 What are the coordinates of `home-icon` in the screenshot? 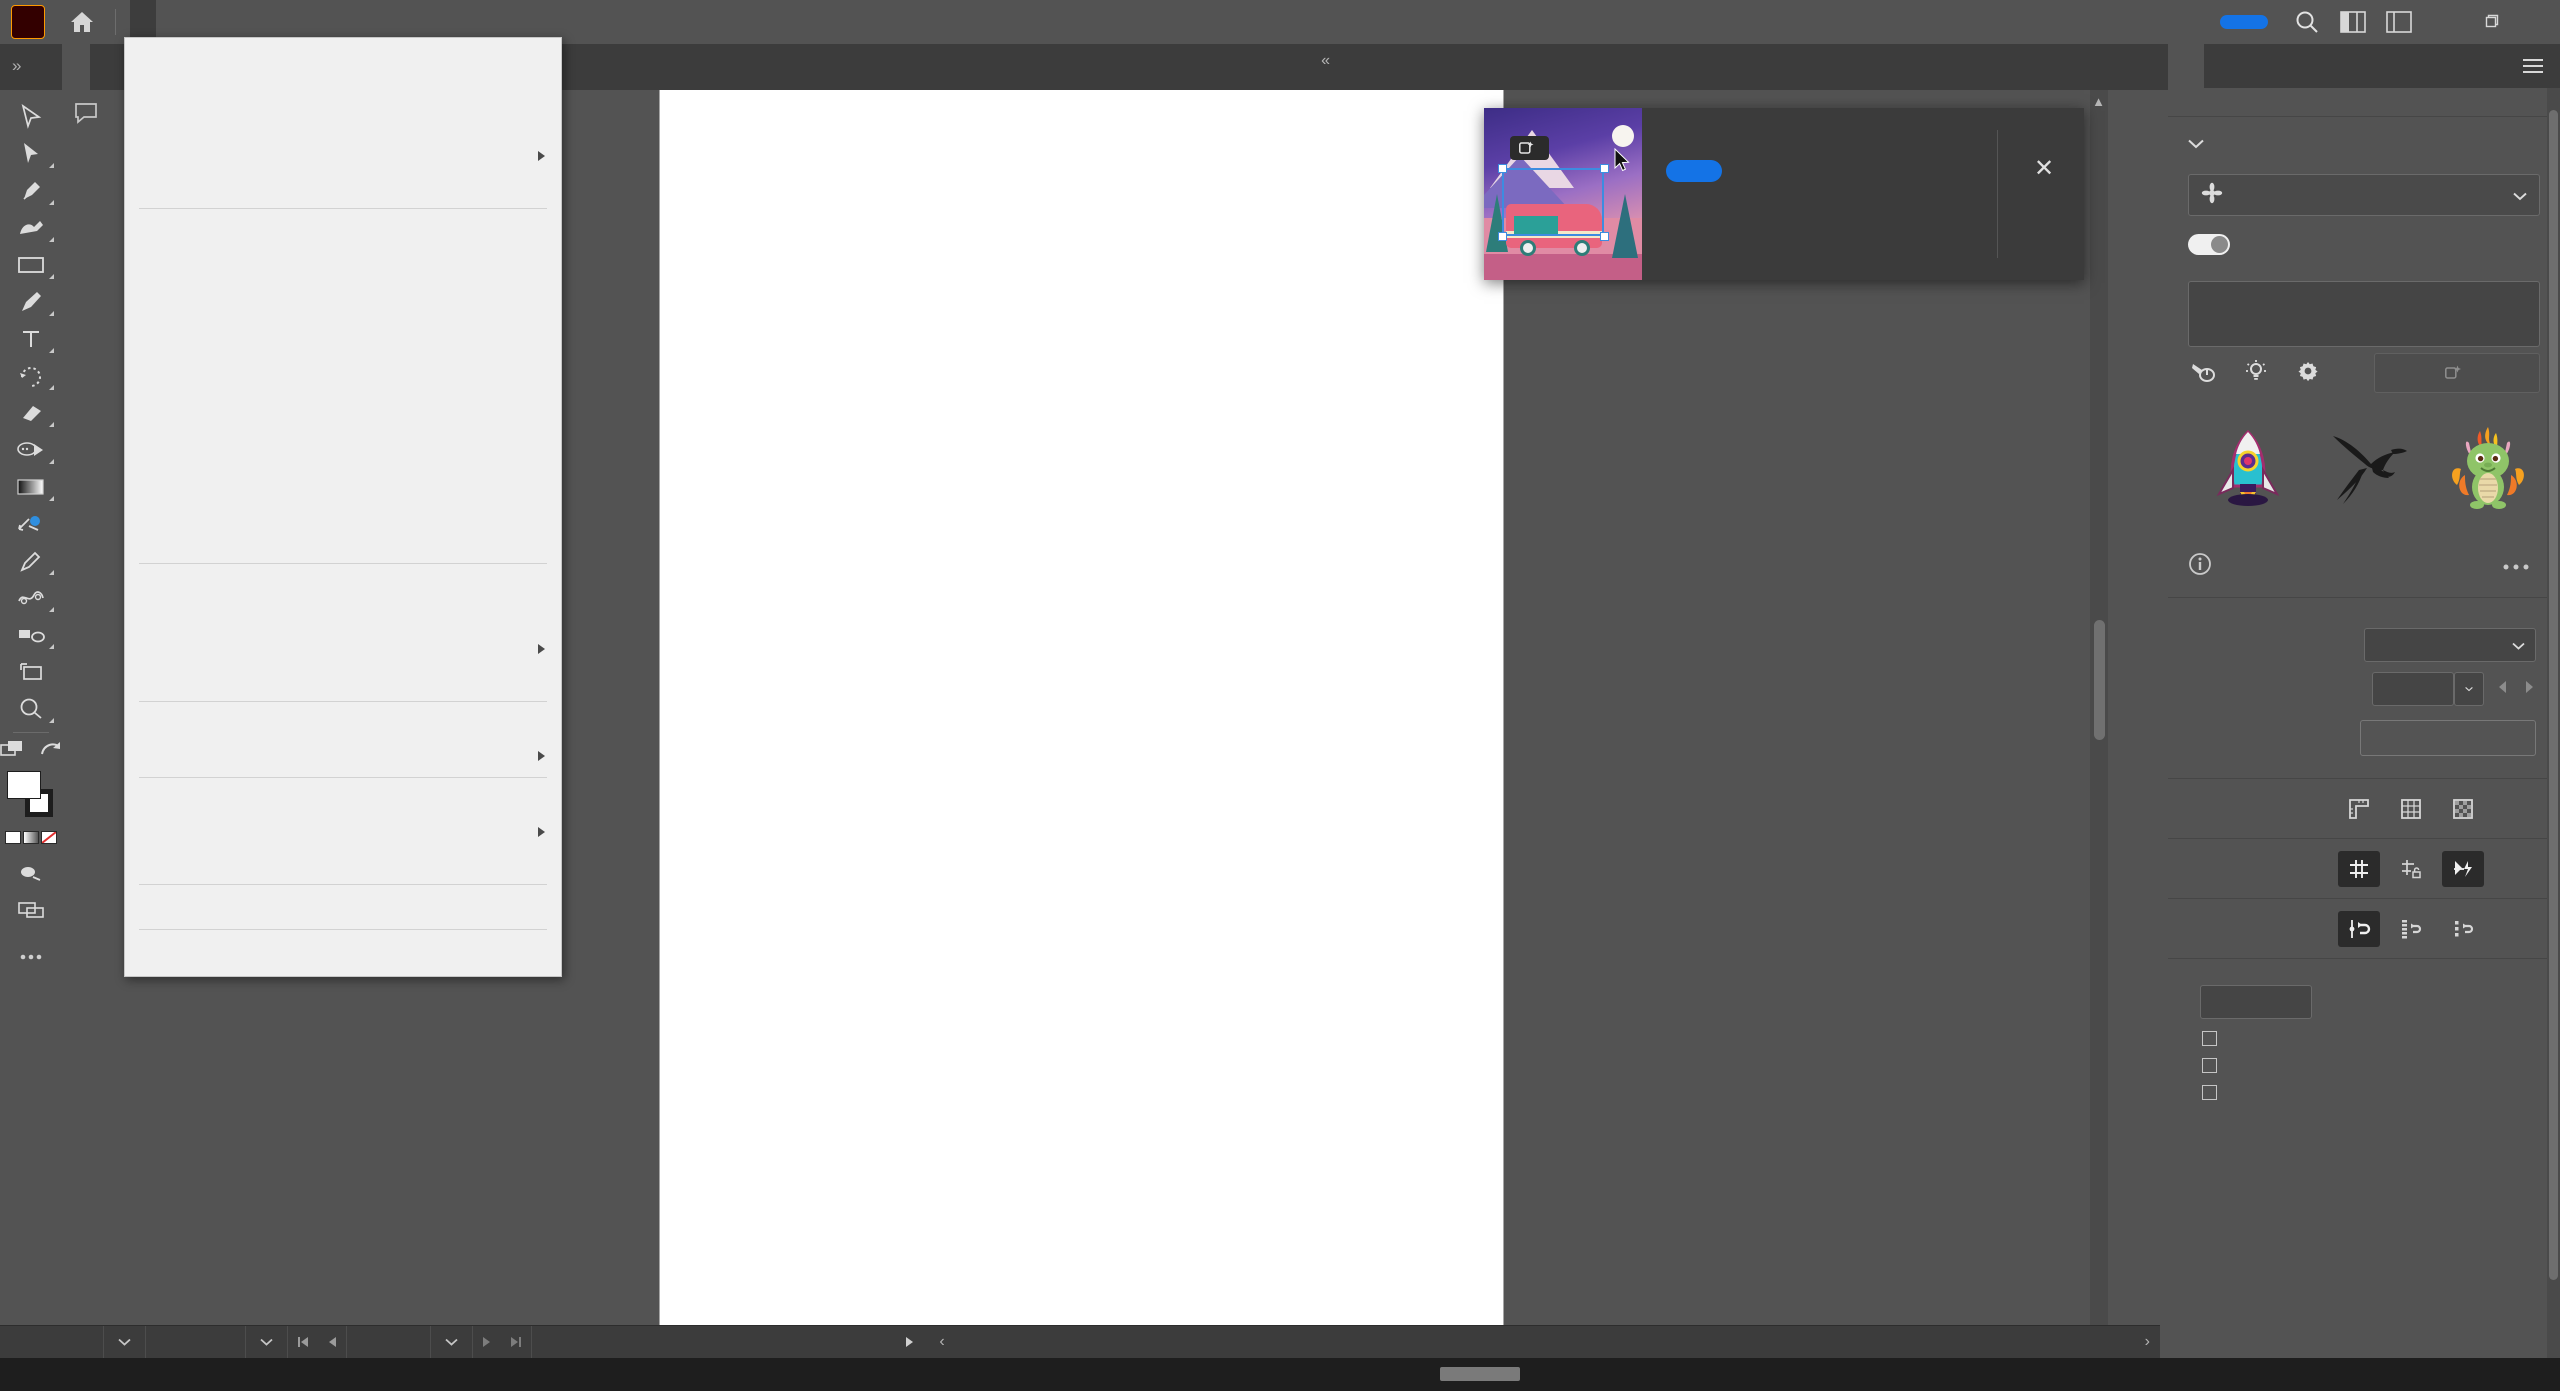 It's located at (82, 22).